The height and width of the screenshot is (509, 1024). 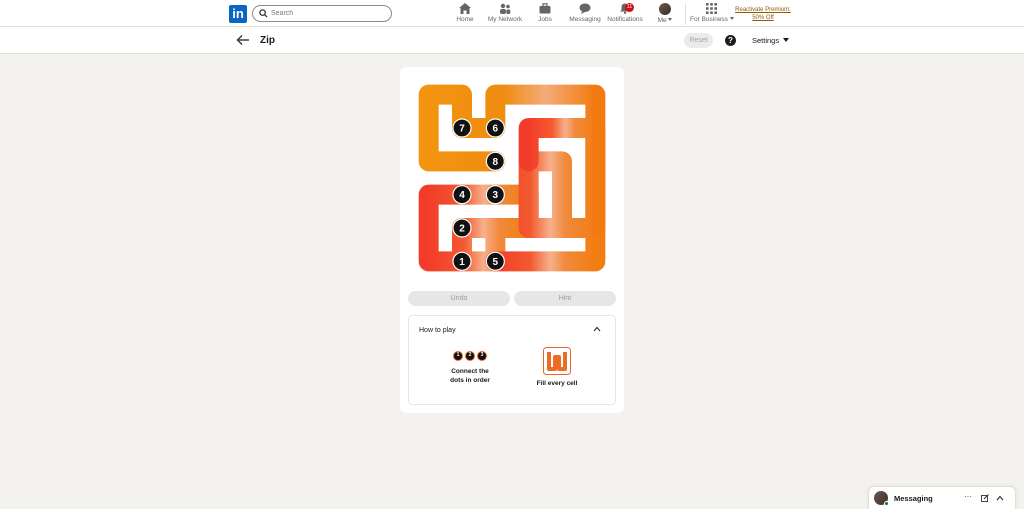 What do you see at coordinates (465, 8) in the screenshot?
I see `home-icon` at bounding box center [465, 8].